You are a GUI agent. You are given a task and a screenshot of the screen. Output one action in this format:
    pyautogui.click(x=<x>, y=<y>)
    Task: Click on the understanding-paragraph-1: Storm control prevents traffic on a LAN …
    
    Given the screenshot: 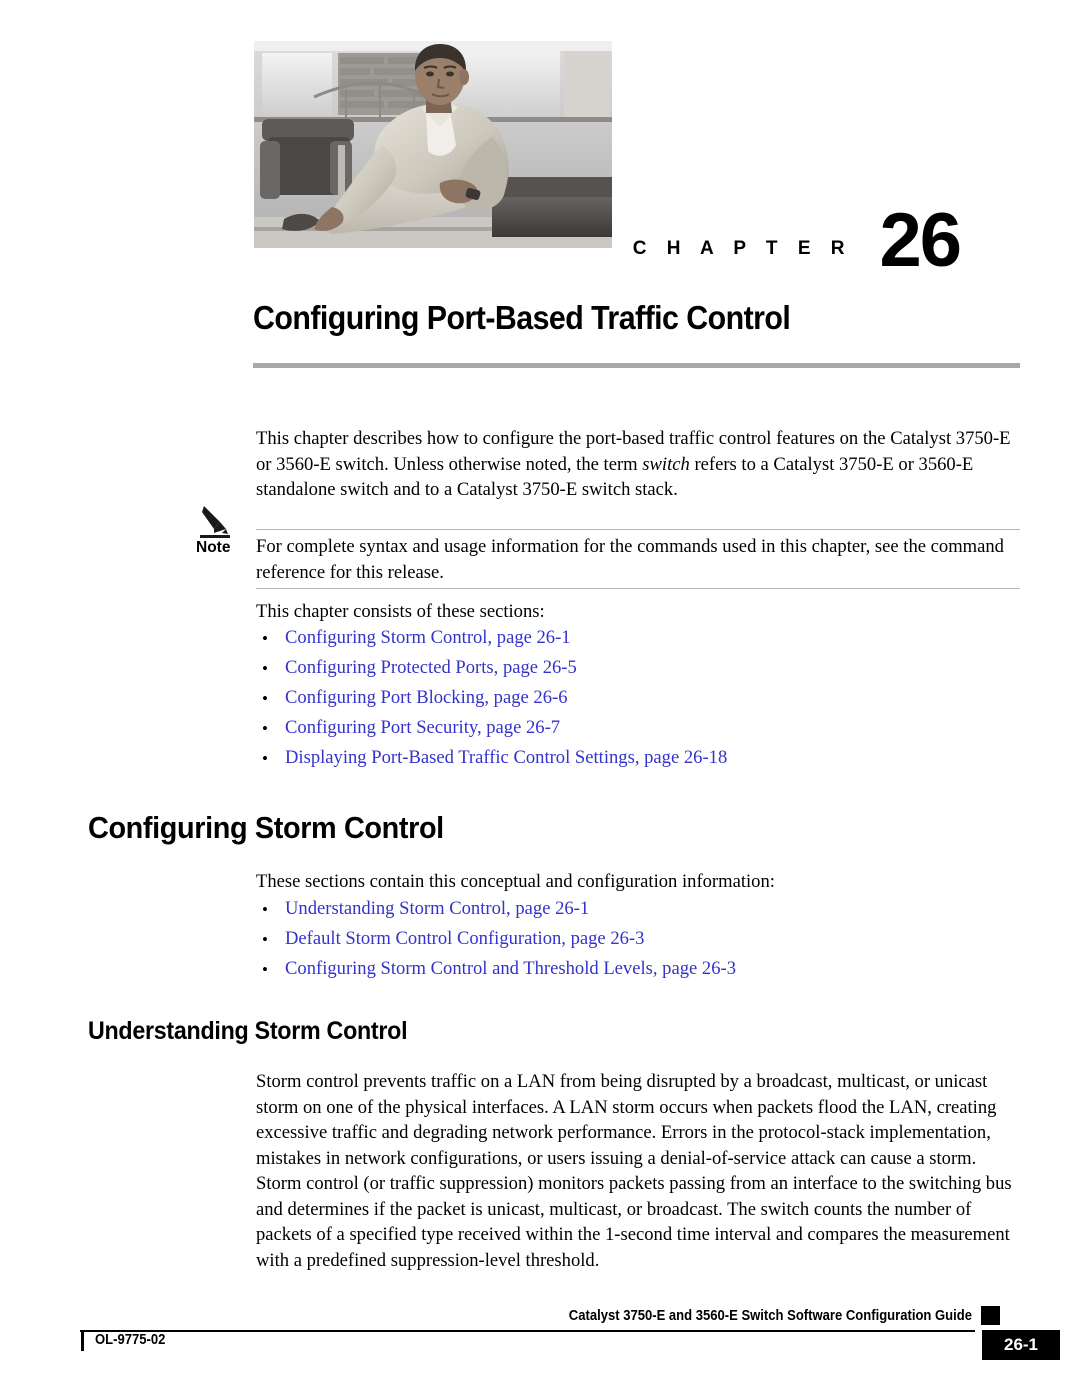 What is the action you would take?
    pyautogui.click(x=626, y=1120)
    